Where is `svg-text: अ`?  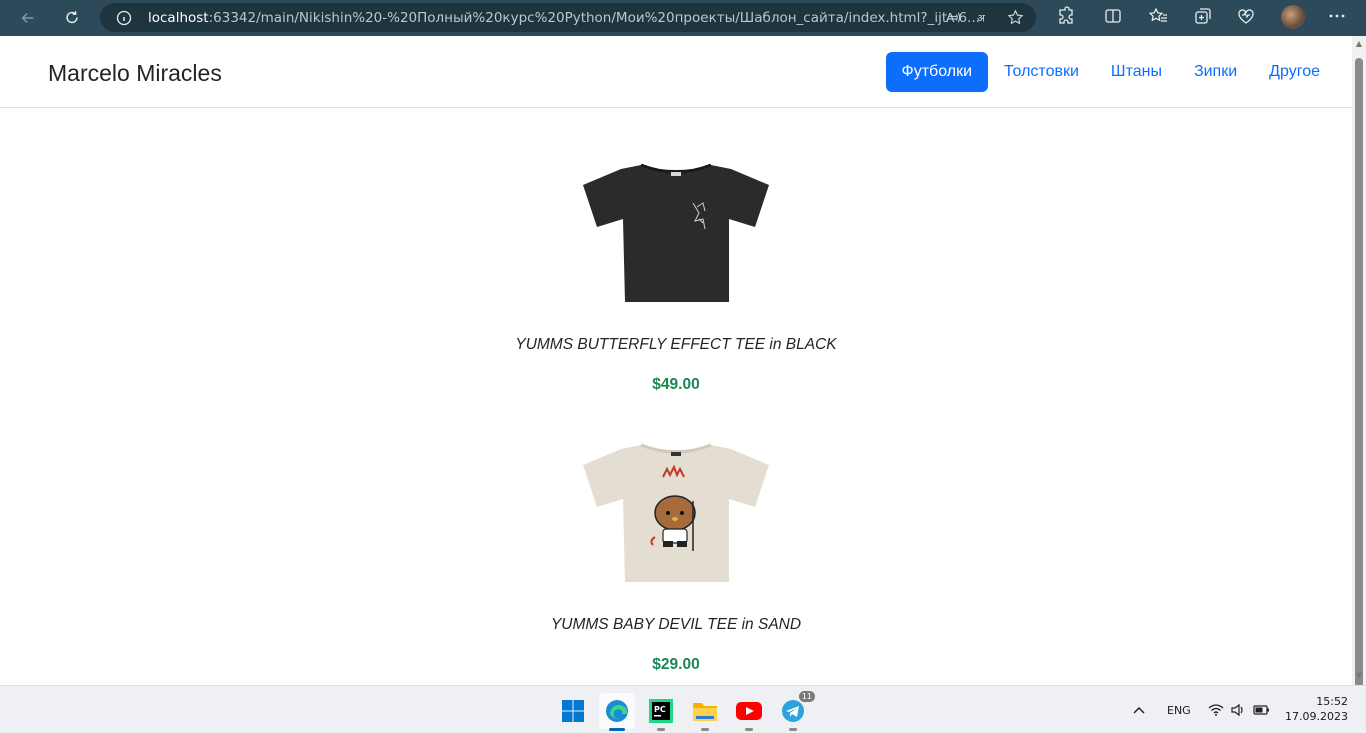
svg-text: अ is located at coordinates (981, 18).